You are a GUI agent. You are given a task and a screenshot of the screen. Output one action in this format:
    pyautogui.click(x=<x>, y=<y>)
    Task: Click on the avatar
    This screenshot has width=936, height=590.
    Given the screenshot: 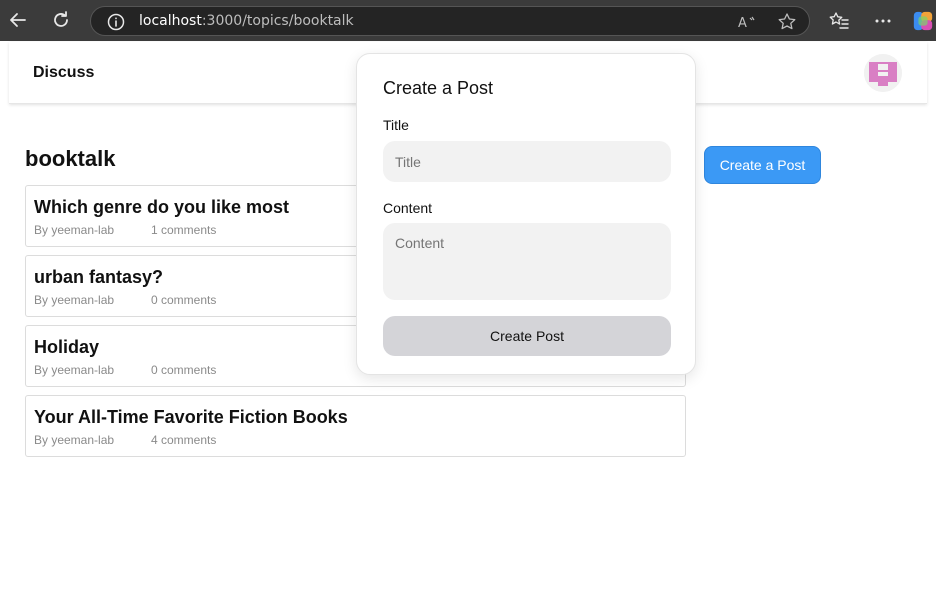 What is the action you would take?
    pyautogui.click(x=883, y=73)
    